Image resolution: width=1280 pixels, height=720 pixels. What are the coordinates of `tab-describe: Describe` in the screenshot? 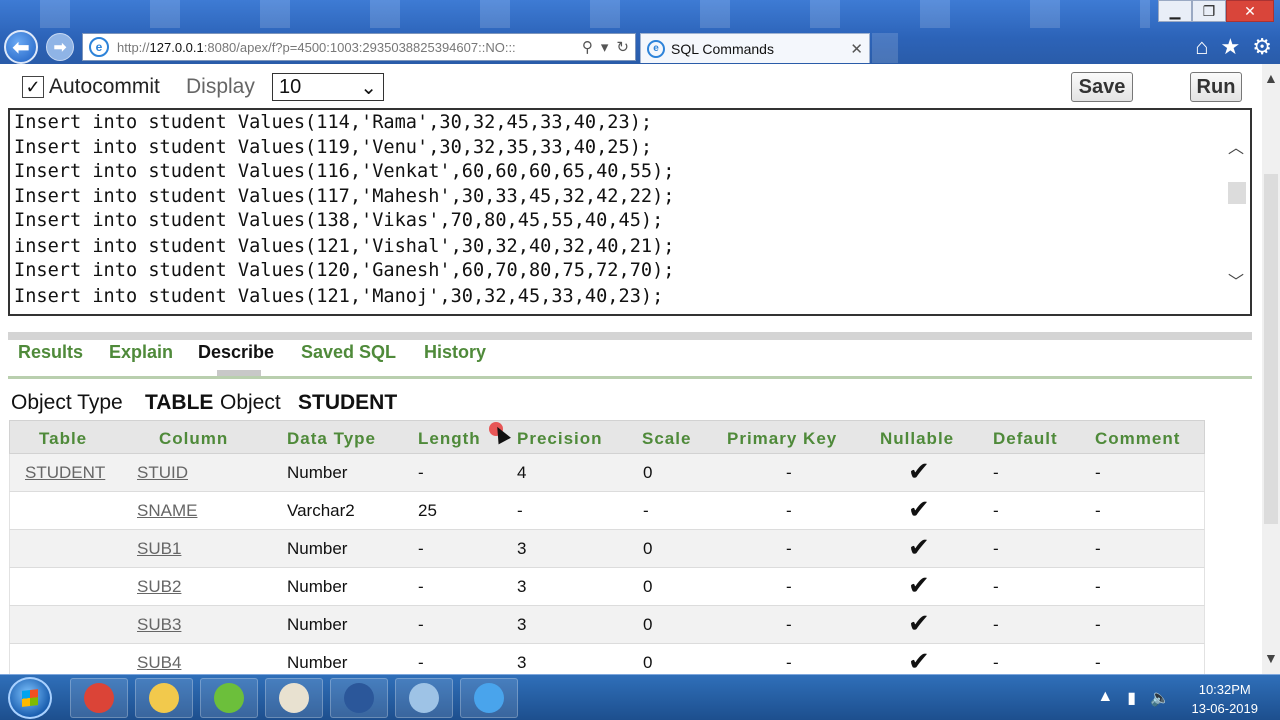 It's located at (236, 352).